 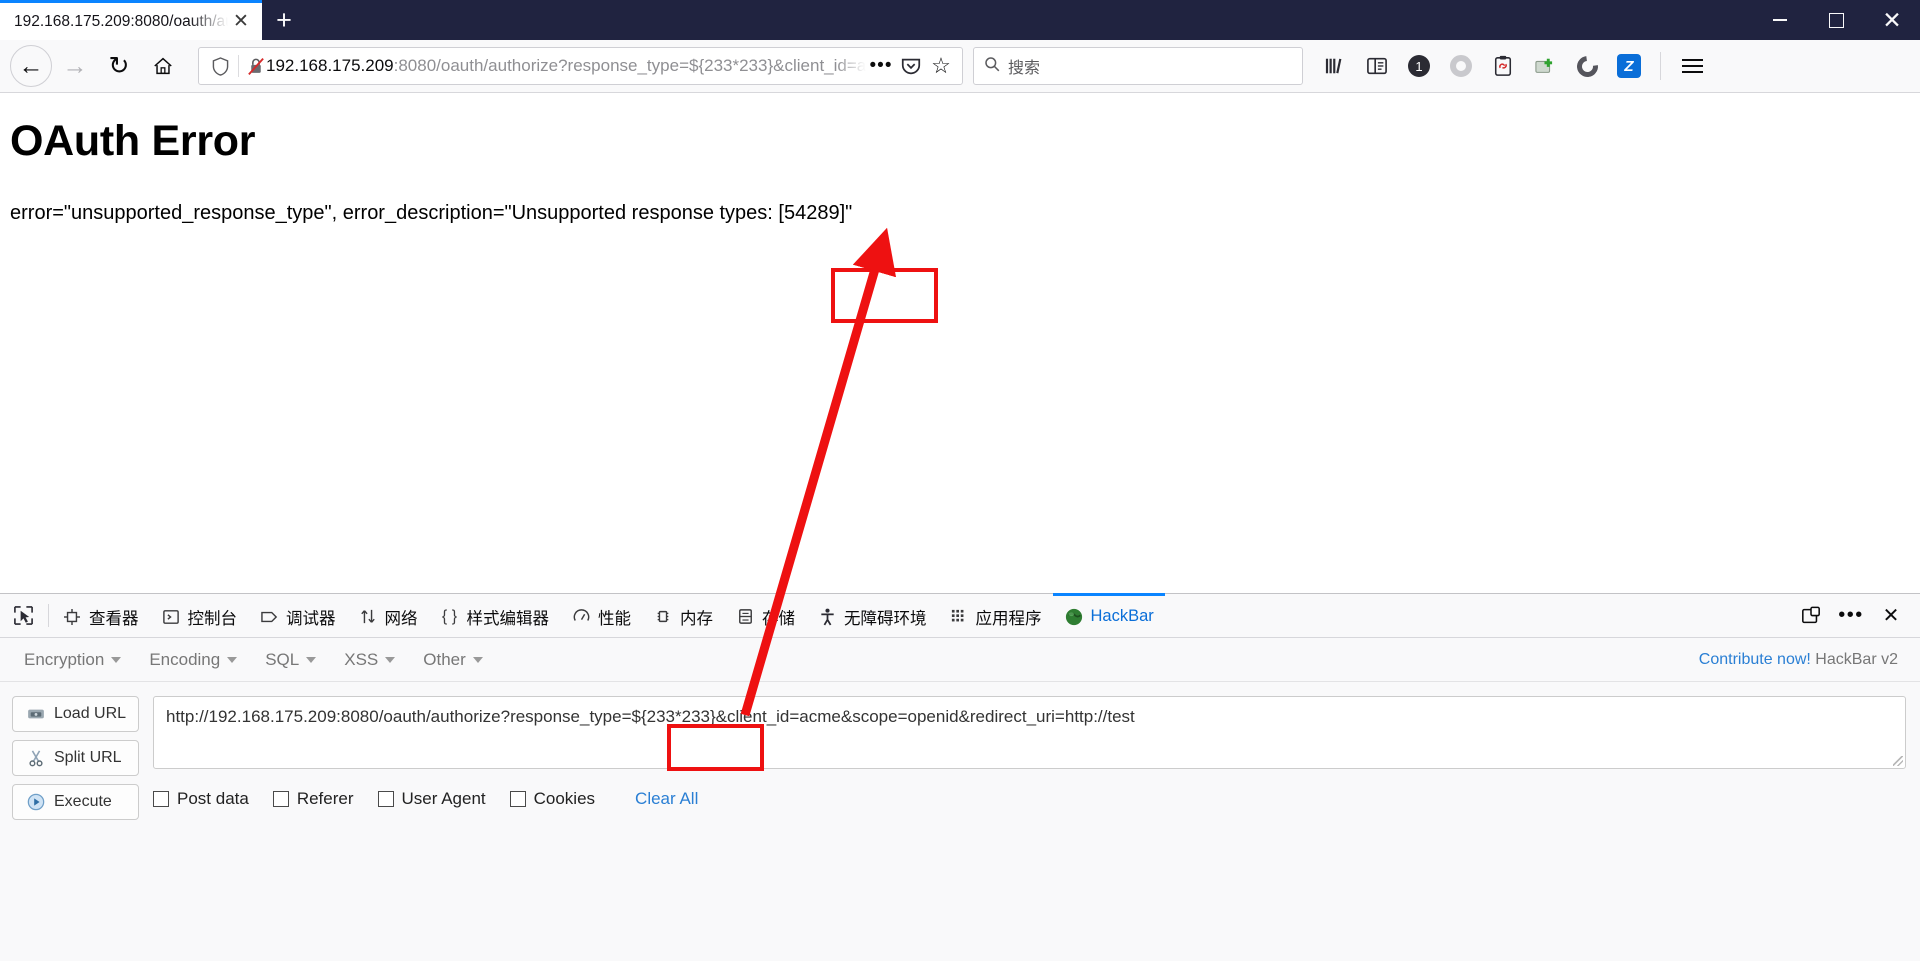 What do you see at coordinates (1891, 616) in the screenshot?
I see `devtools-close-icon: ✕` at bounding box center [1891, 616].